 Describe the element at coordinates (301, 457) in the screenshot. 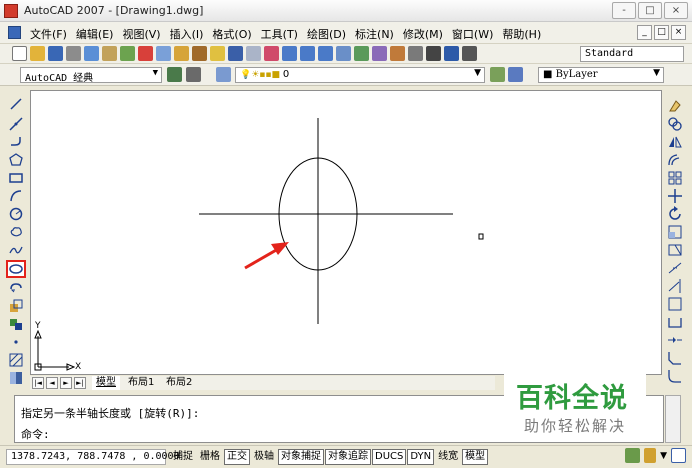

I see `osnap-toggle: 对象捕捉` at that location.